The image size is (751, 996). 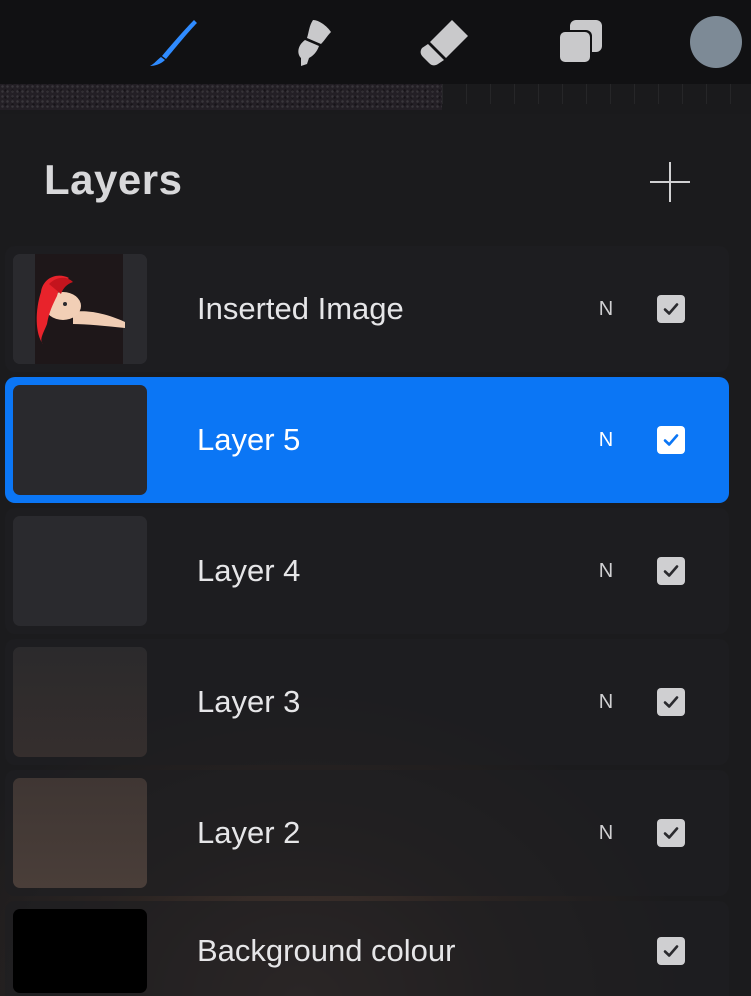 What do you see at coordinates (375, 42) in the screenshot?
I see `top-toolbar` at bounding box center [375, 42].